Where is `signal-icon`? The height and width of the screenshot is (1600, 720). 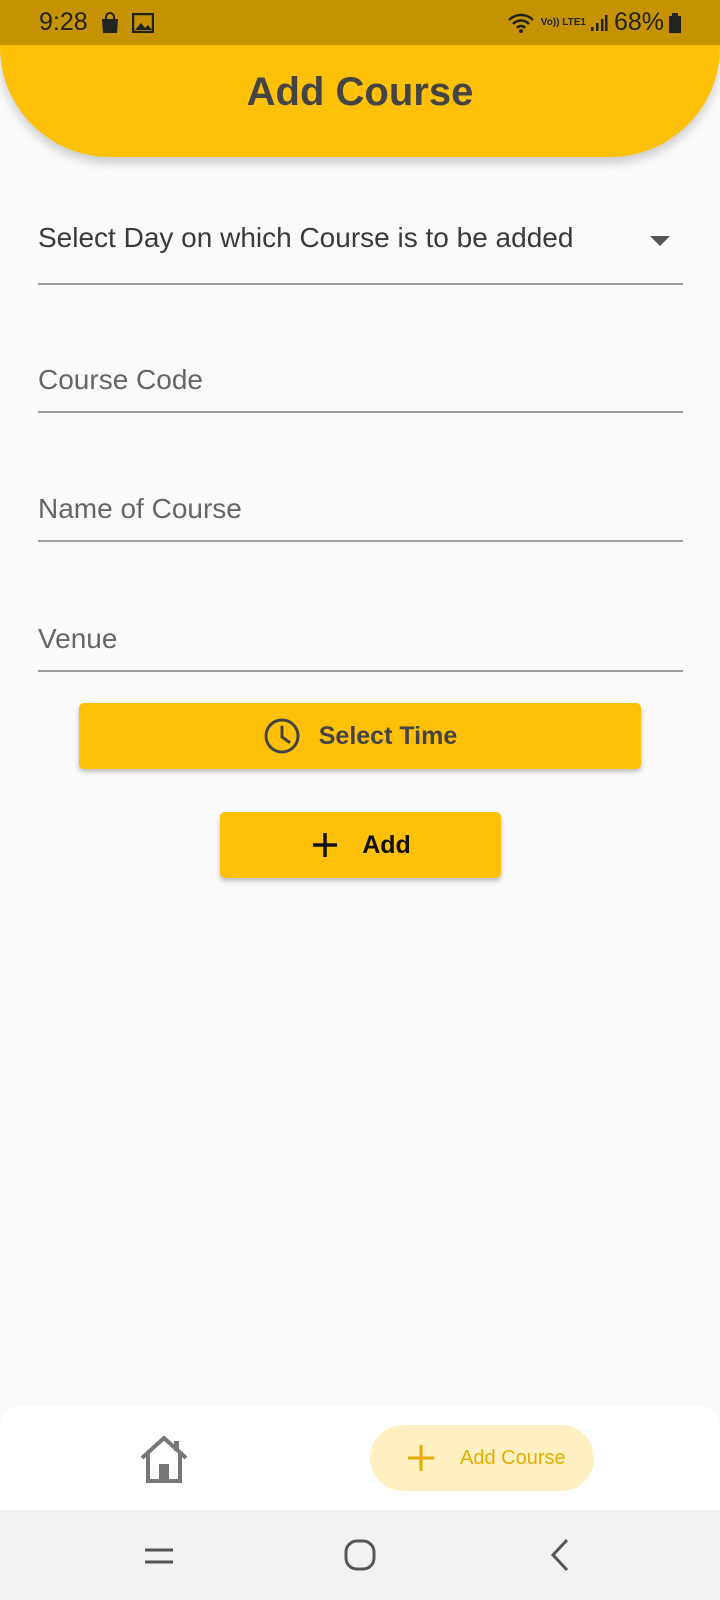 signal-icon is located at coordinates (599, 23).